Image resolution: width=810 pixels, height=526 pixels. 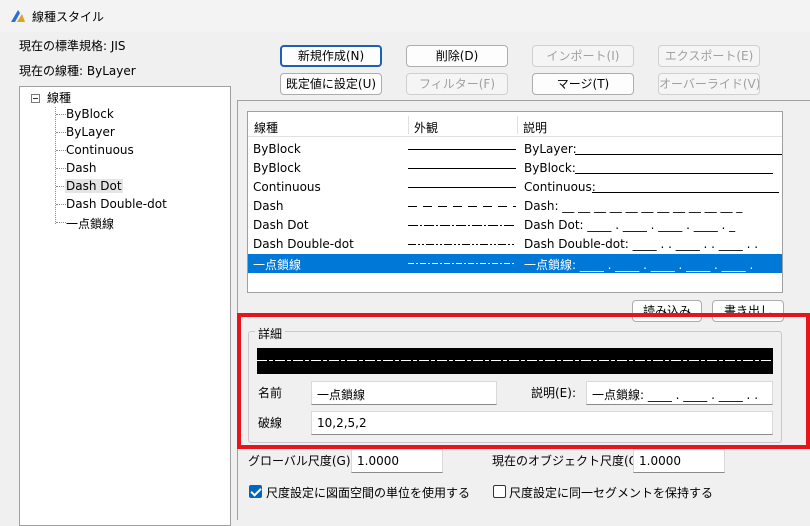 What do you see at coordinates (679, 461) in the screenshot?
I see `object-scale-input: 1.0000` at bounding box center [679, 461].